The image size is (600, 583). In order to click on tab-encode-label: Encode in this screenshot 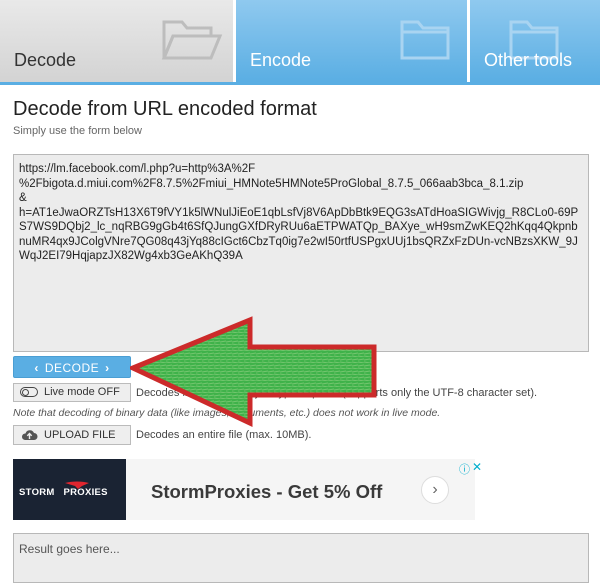, I will do `click(281, 60)`.